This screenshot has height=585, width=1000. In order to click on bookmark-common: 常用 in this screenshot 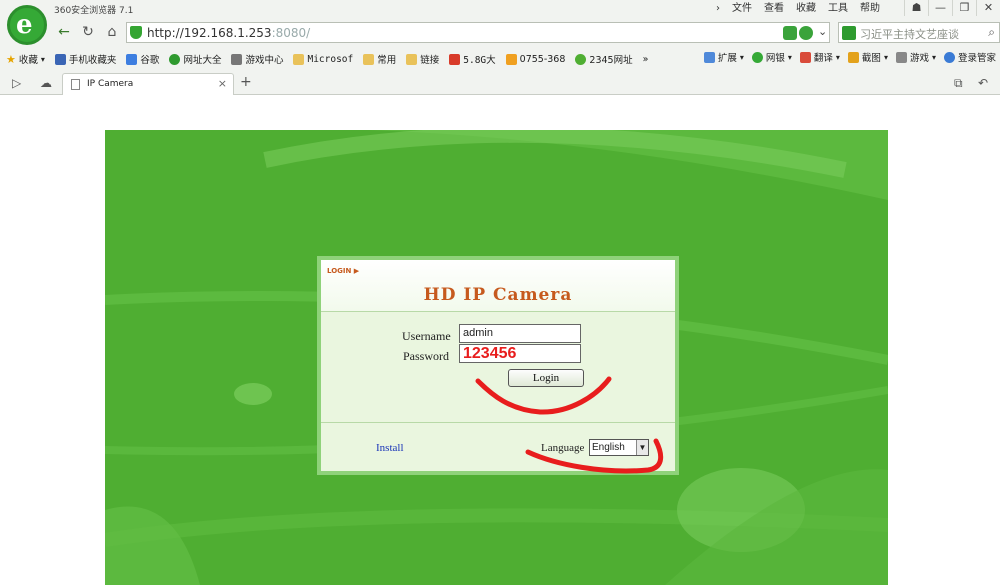, I will do `click(379, 59)`.